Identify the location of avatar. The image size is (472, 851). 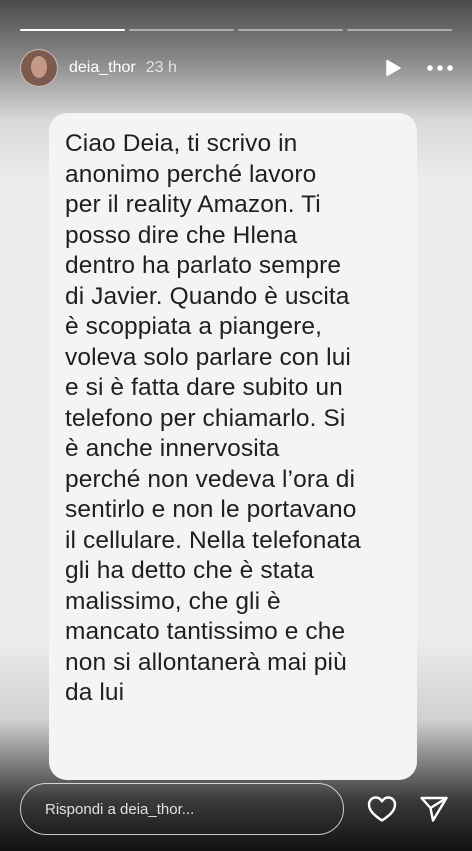
(39, 68).